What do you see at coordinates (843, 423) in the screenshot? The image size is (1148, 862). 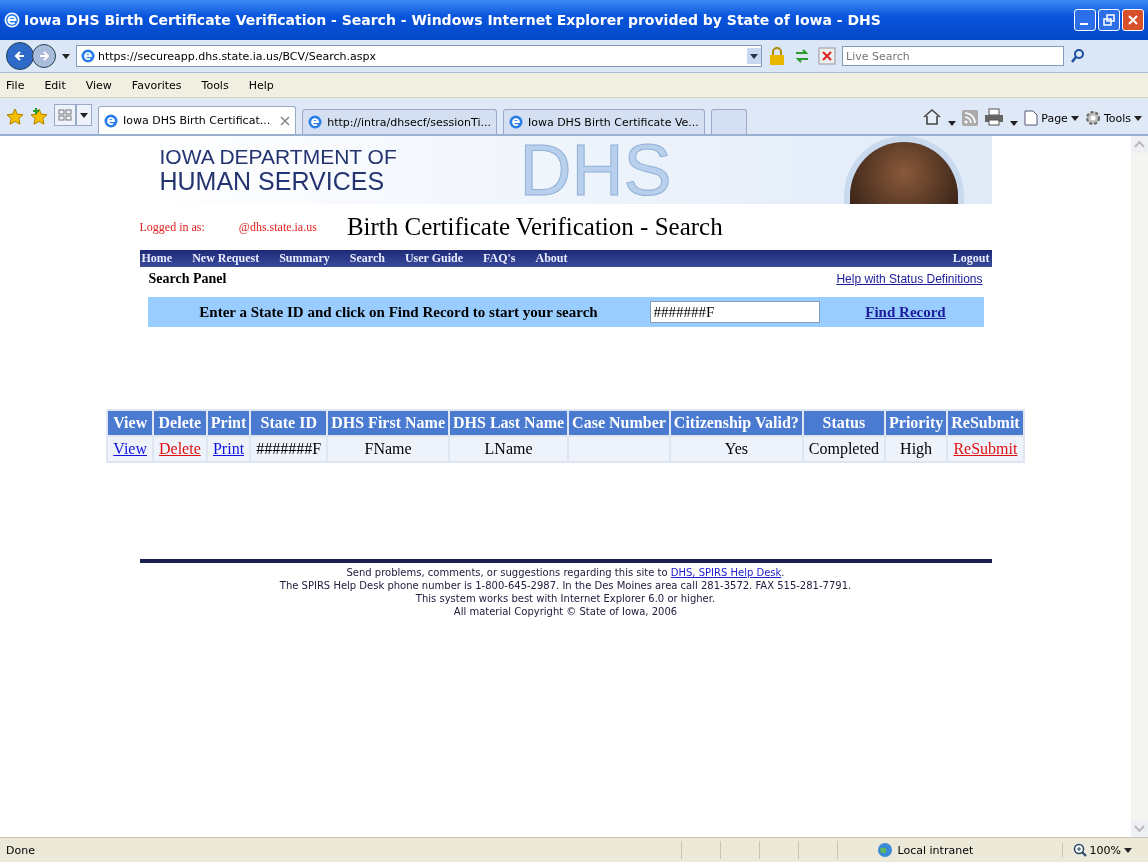 I see `column-header: Status` at bounding box center [843, 423].